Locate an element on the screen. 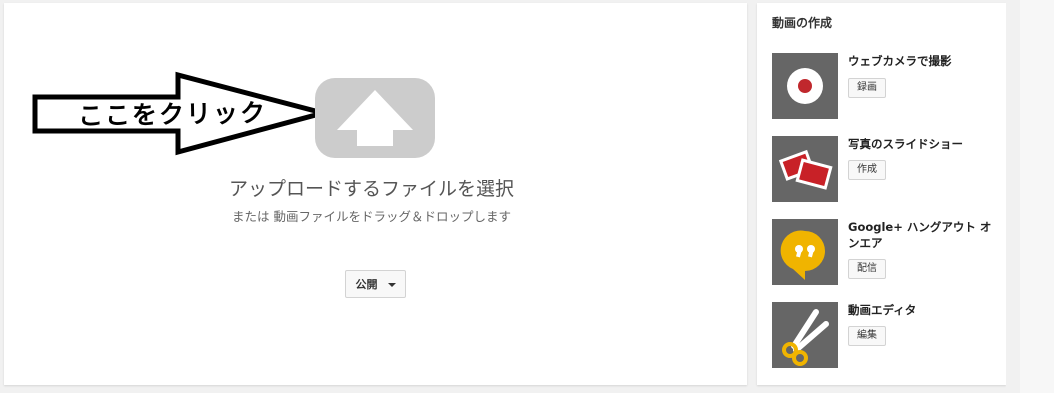  upload-subtitle: または 動画ファイルをドラッグ＆ドロップします is located at coordinates (371, 216).